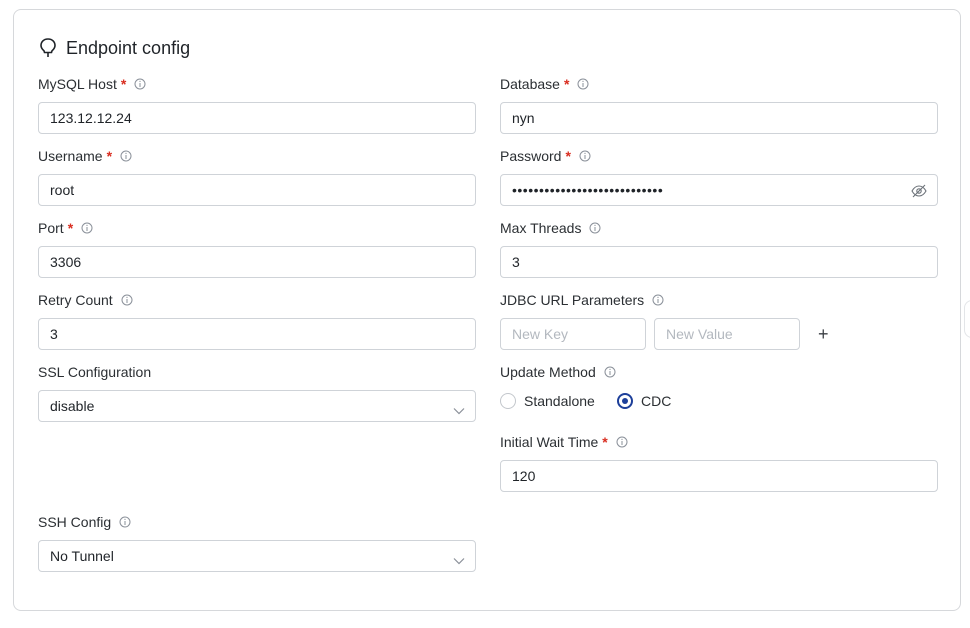  I want to click on database-label: Database *, so click(544, 84).